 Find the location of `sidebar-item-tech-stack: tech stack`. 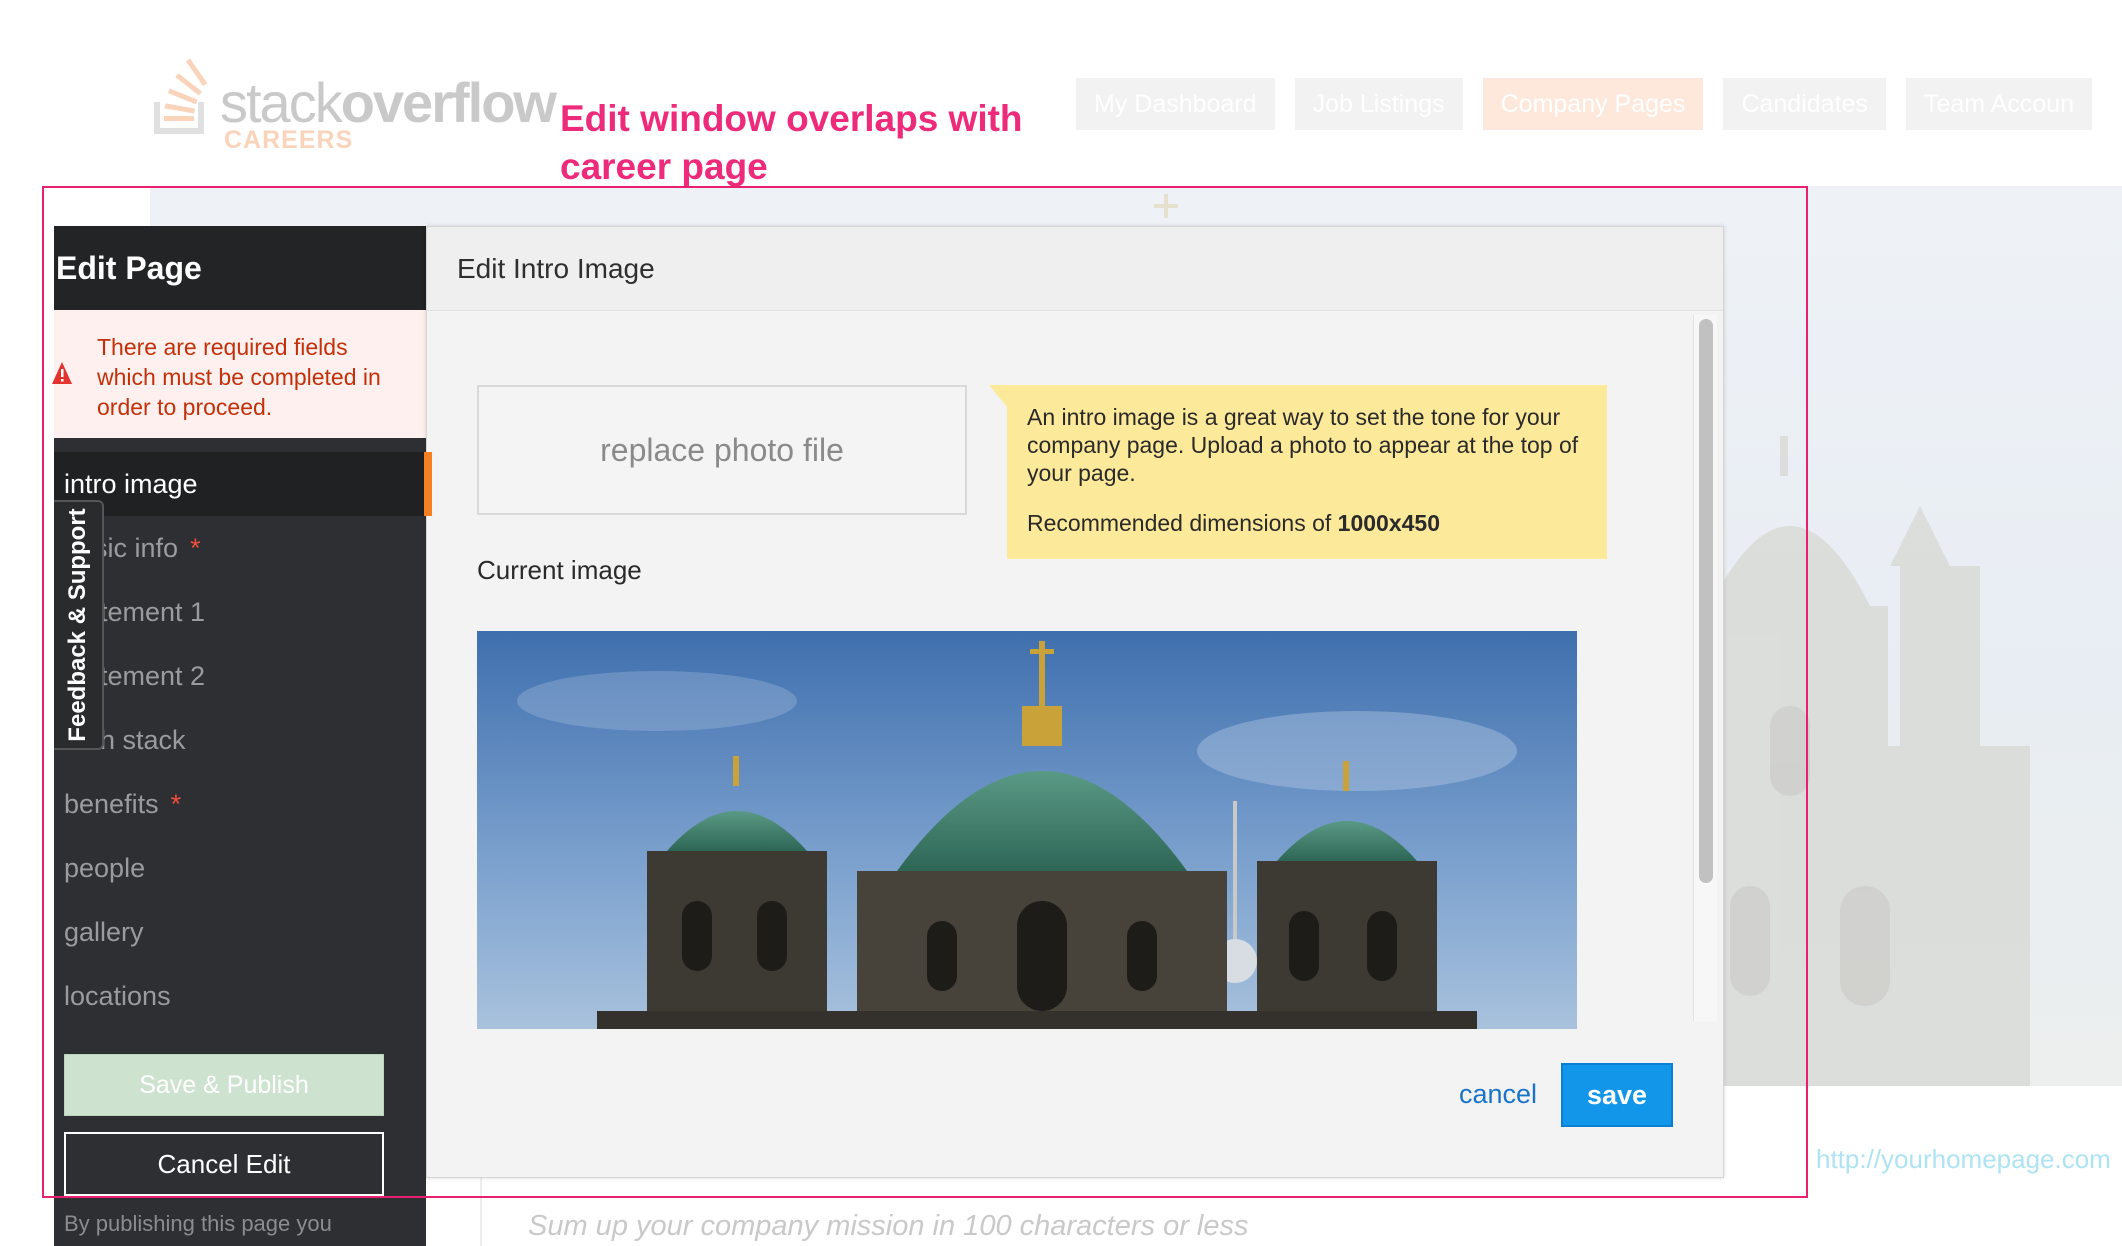

sidebar-item-tech-stack: tech stack is located at coordinates (240, 740).